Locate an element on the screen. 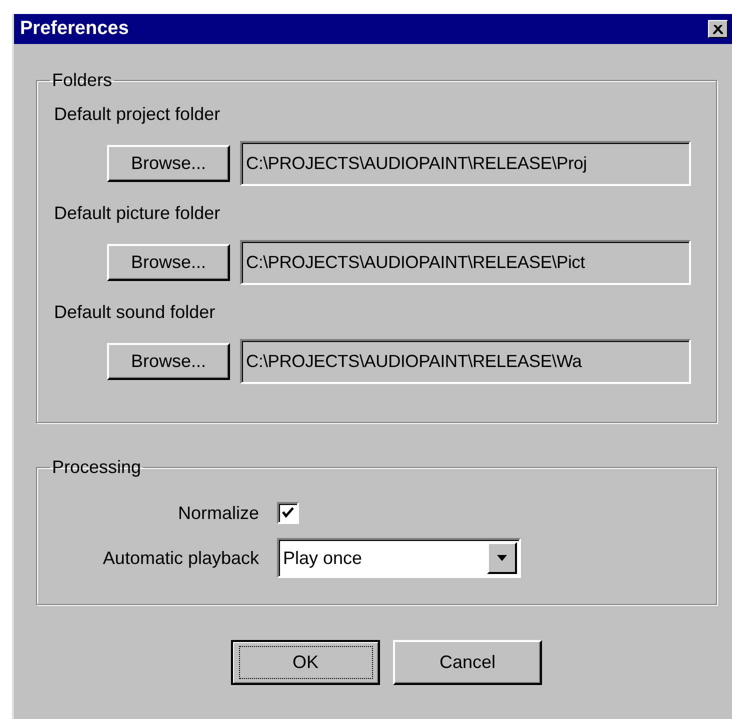 The image size is (732, 719). field-label: Default sound folder is located at coordinates (135, 312).